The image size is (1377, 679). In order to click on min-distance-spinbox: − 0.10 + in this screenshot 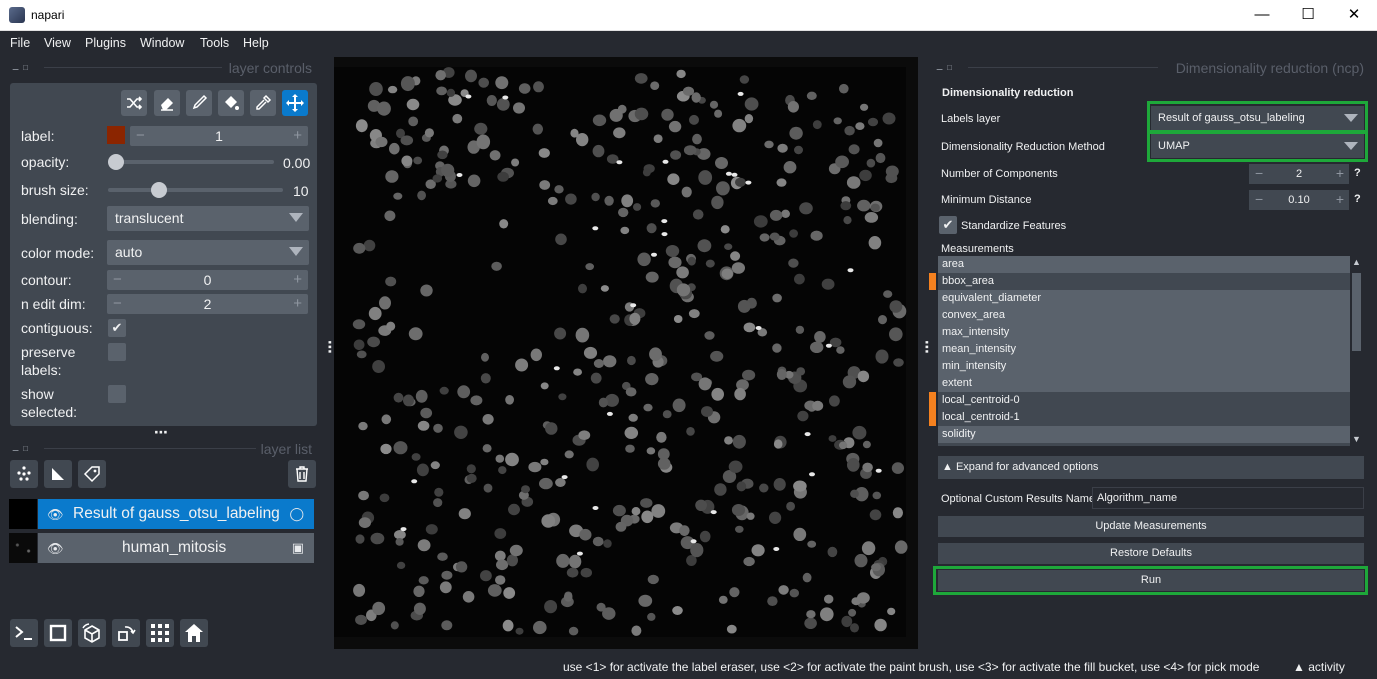, I will do `click(1299, 200)`.